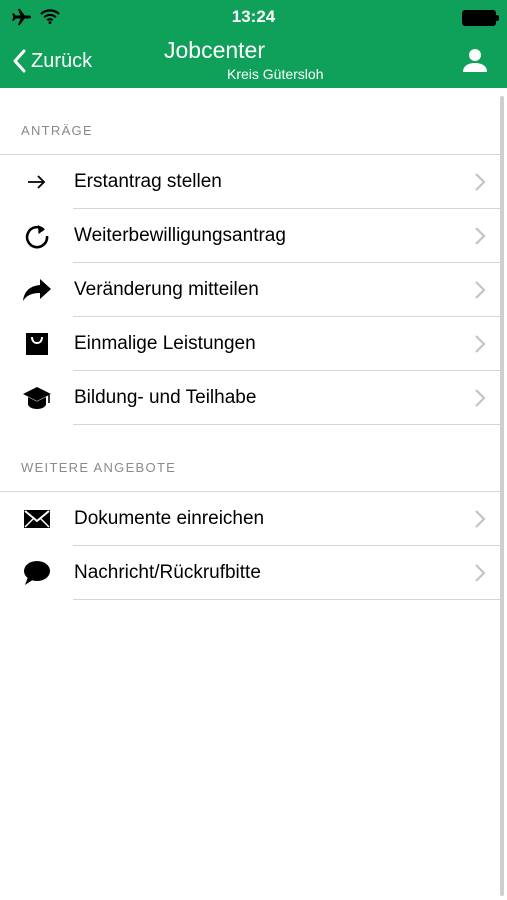 The width and height of the screenshot is (507, 900). I want to click on section-header-antraege: ANTRÄGE, so click(57, 130).